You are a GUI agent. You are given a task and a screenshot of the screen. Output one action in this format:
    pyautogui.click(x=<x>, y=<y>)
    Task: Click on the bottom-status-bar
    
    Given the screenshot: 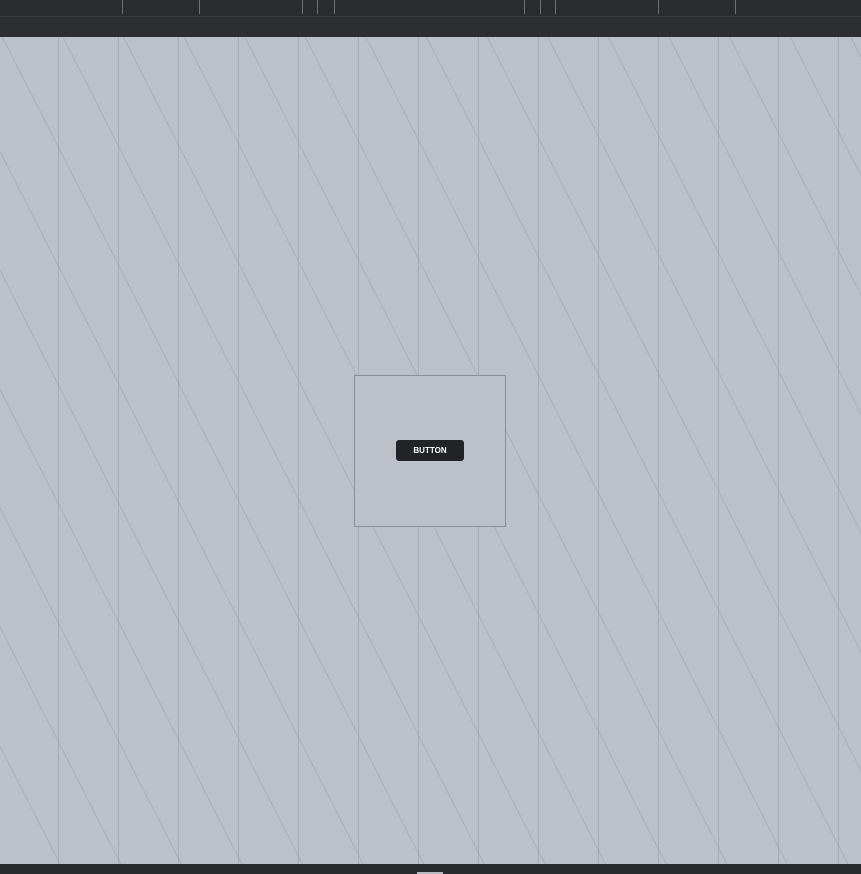 What is the action you would take?
    pyautogui.click(x=430, y=869)
    